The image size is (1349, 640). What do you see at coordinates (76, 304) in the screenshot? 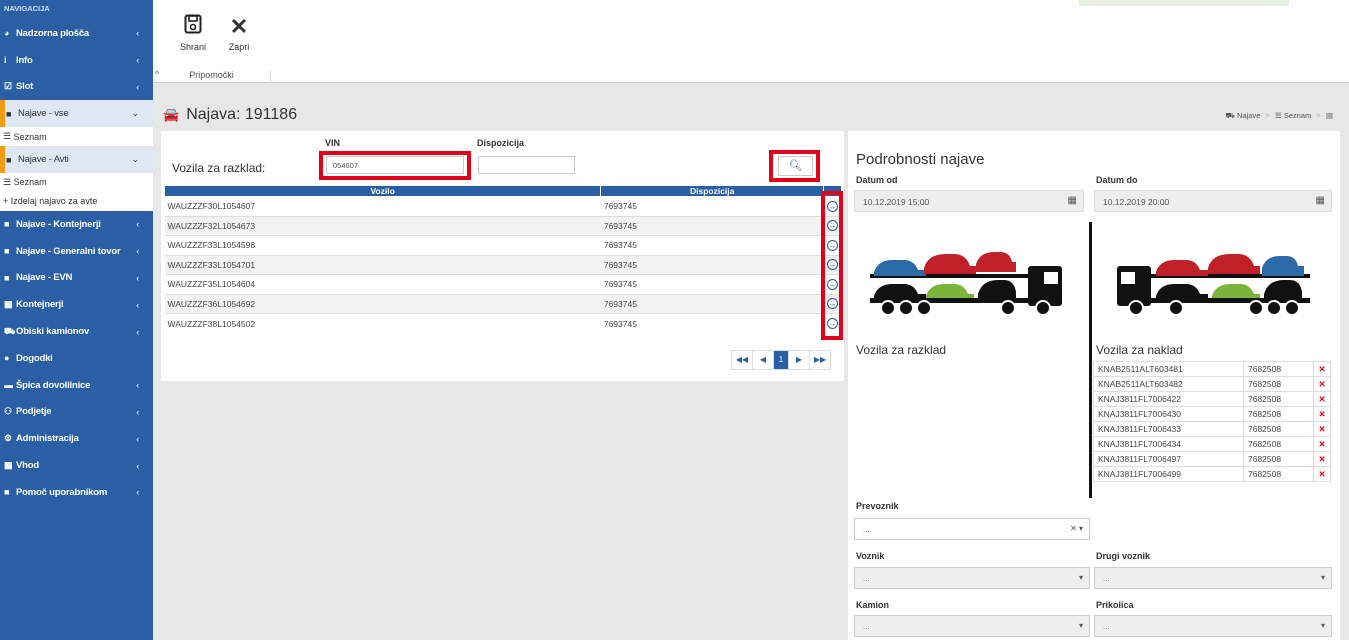
I see `sidebar-item-kontejnerji: ▦ Kontejnerji ‹` at bounding box center [76, 304].